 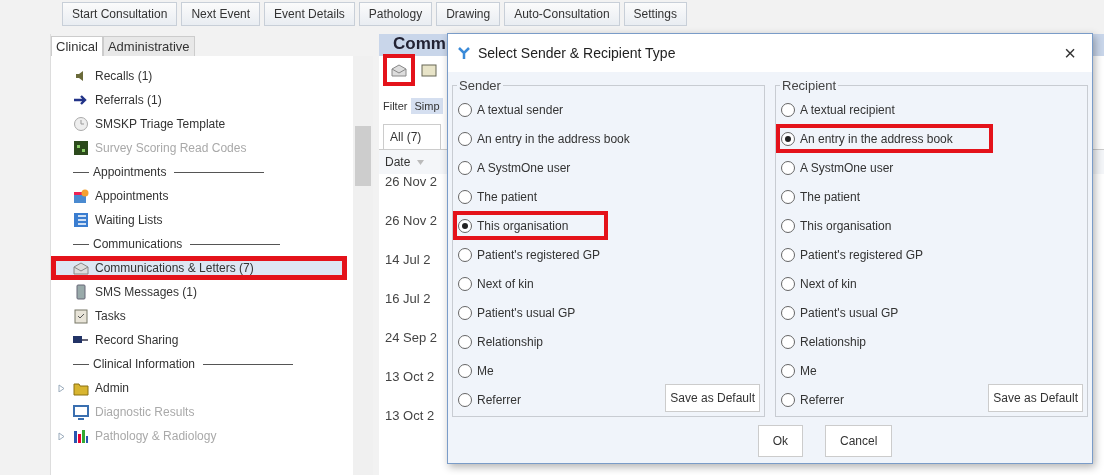 I want to click on grid-icon, so click(x=81, y=148).